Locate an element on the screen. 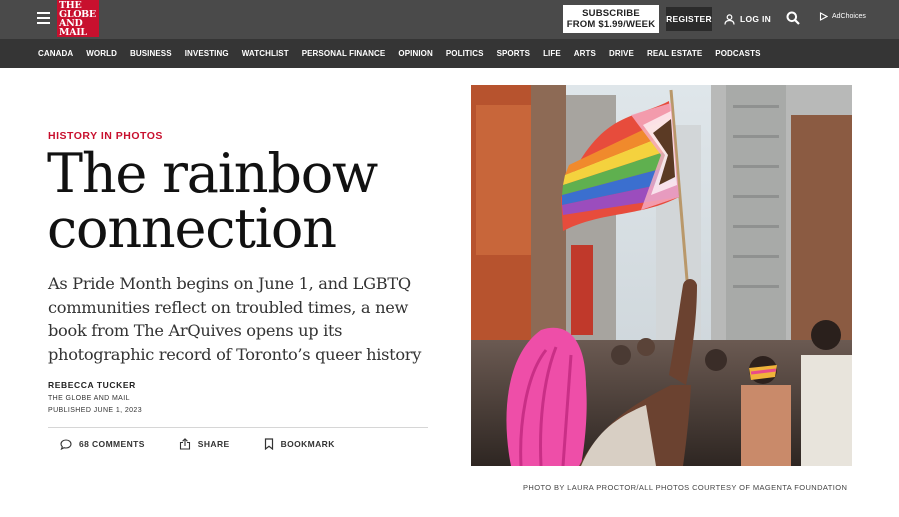 The height and width of the screenshot is (517, 899). search-icon is located at coordinates (793, 18).